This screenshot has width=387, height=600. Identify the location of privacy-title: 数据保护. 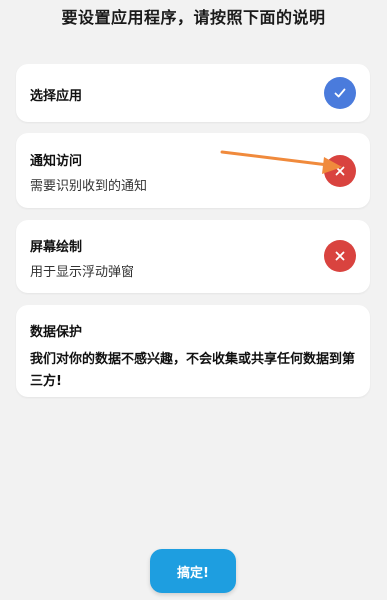
(56, 332).